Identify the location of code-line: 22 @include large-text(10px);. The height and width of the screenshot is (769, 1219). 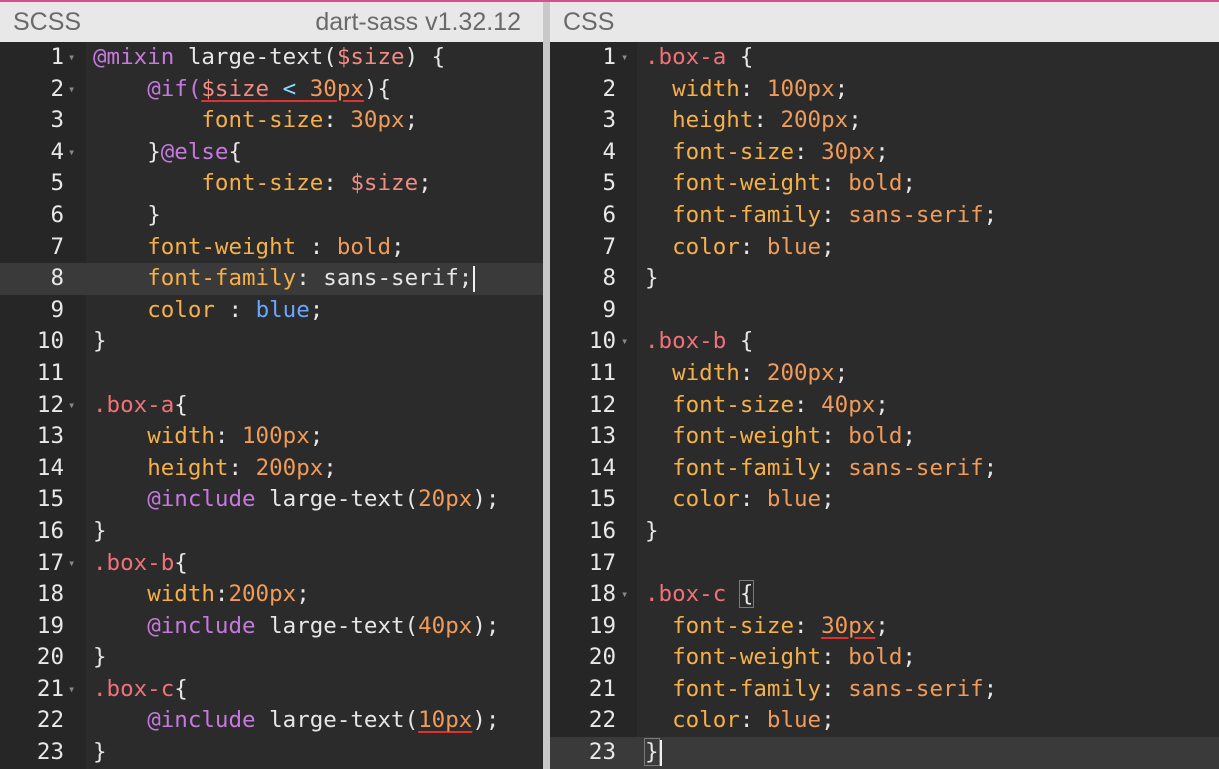
(271, 721).